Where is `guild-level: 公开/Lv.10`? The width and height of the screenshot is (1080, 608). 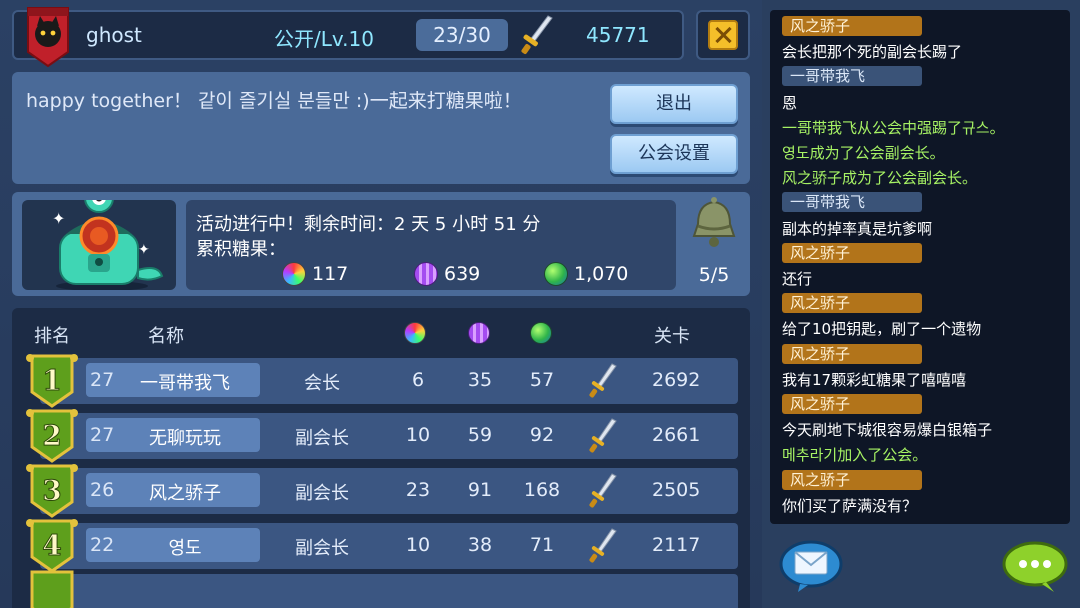 guild-level: 公开/Lv.10 is located at coordinates (324, 39).